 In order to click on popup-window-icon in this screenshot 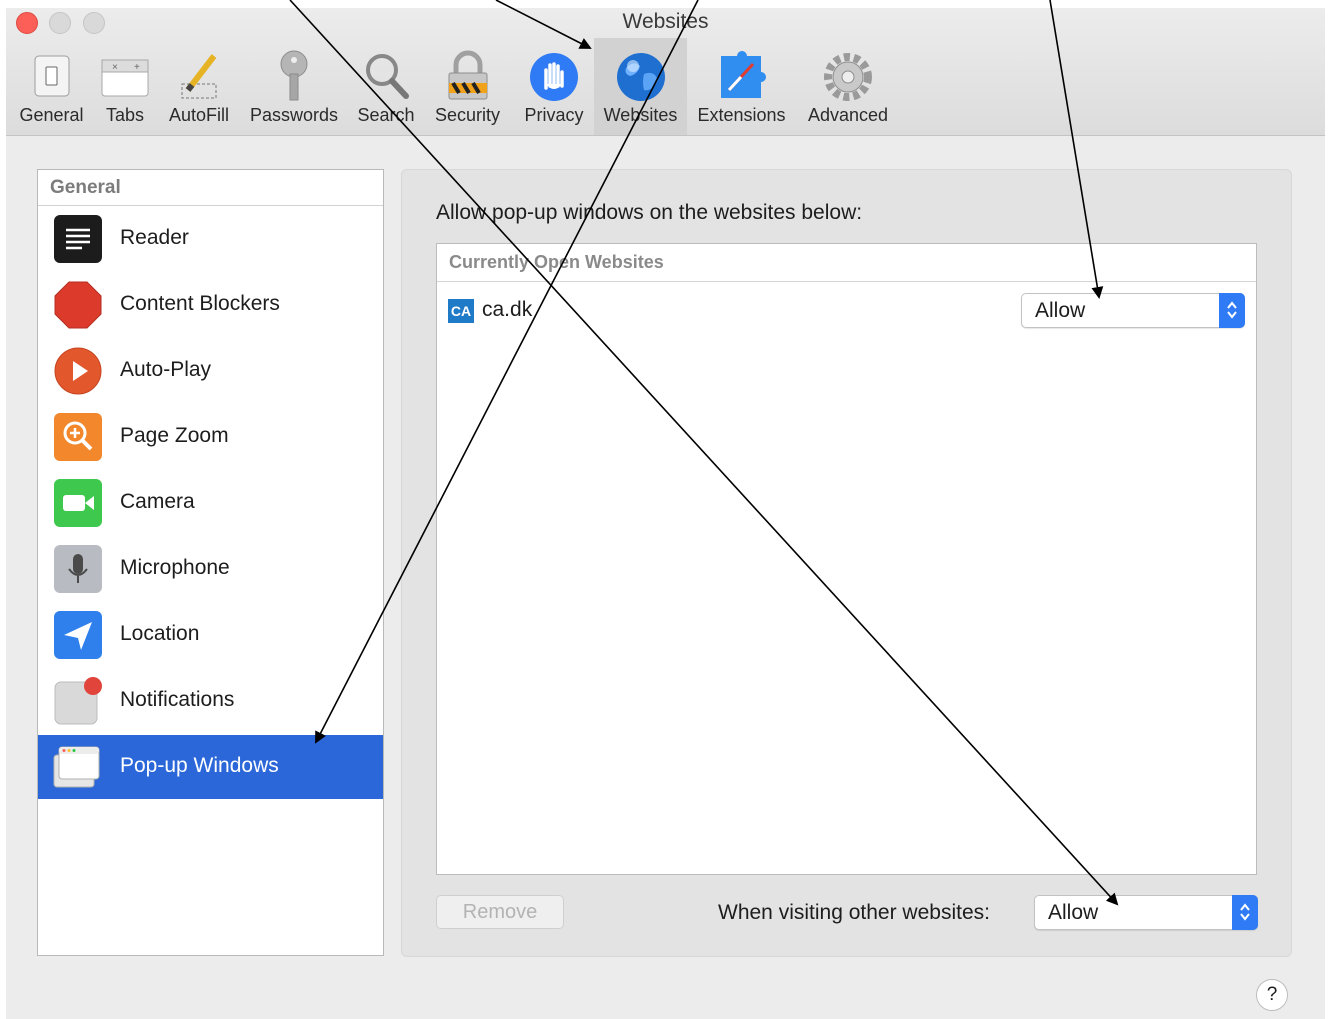, I will do `click(76, 767)`.